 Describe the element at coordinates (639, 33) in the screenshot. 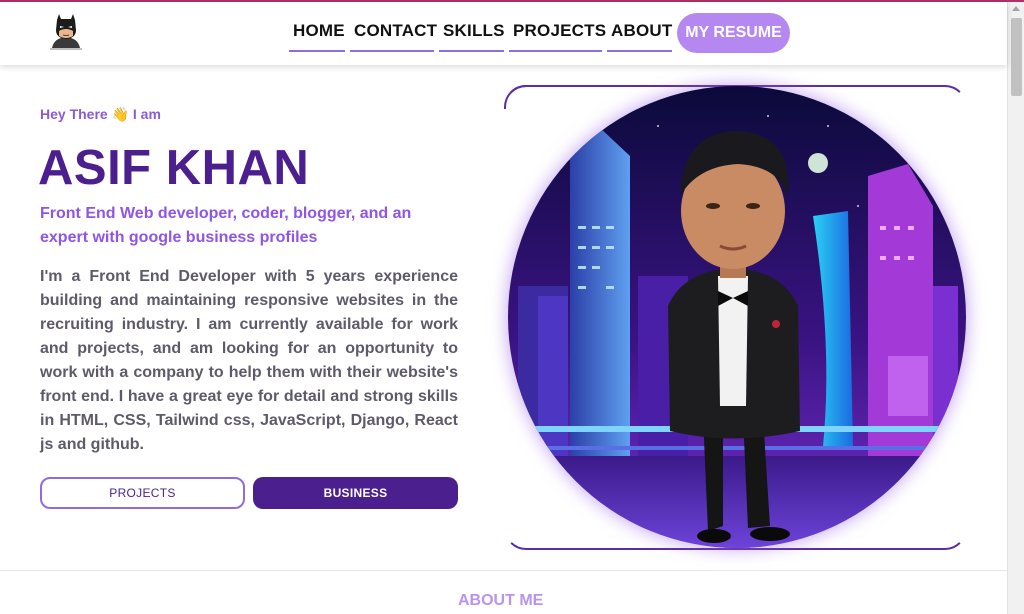

I see `nav-about-link: ABOUT` at that location.